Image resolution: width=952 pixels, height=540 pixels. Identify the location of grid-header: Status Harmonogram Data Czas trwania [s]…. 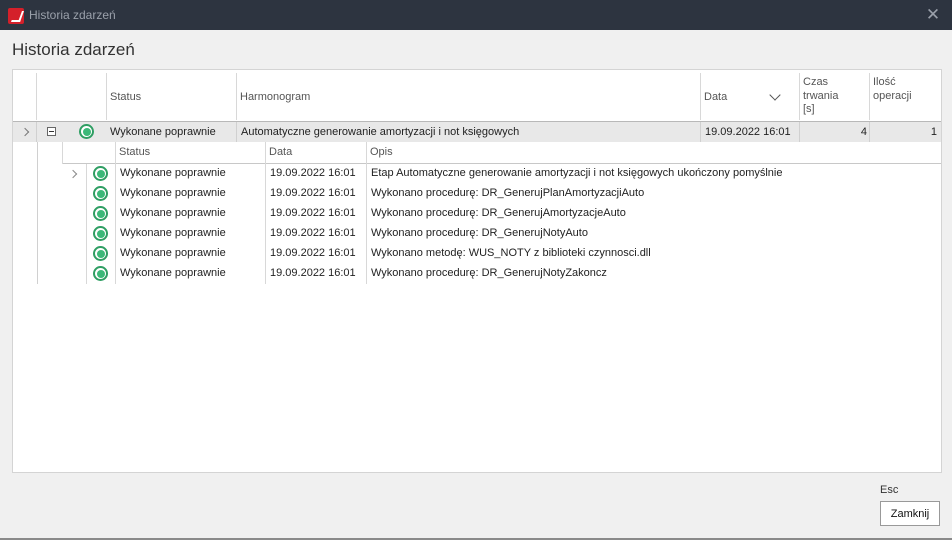
(477, 96).